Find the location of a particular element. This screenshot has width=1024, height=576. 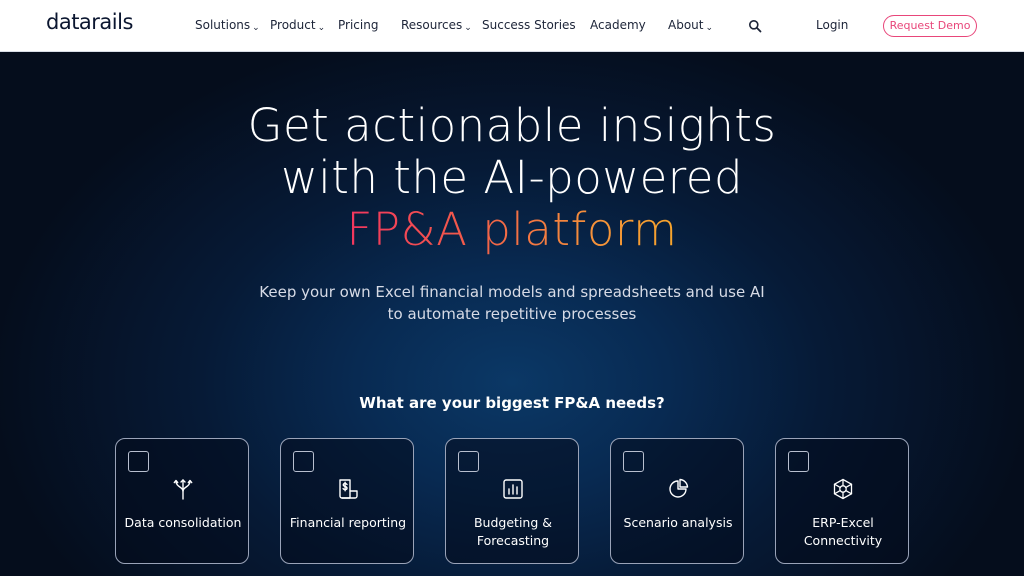

need-label: Data consolidation is located at coordinates (183, 522).